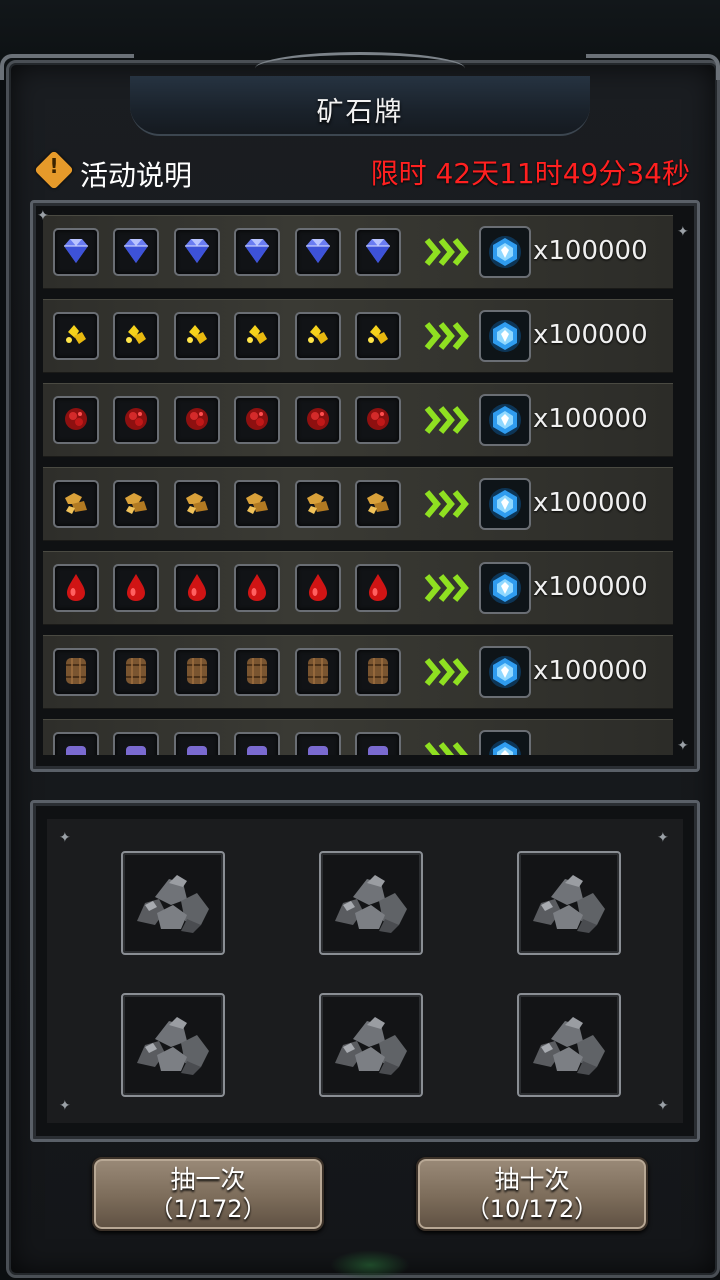 This screenshot has width=720, height=1280. Describe the element at coordinates (67, 67) in the screenshot. I see `panel-ornament-left` at that location.